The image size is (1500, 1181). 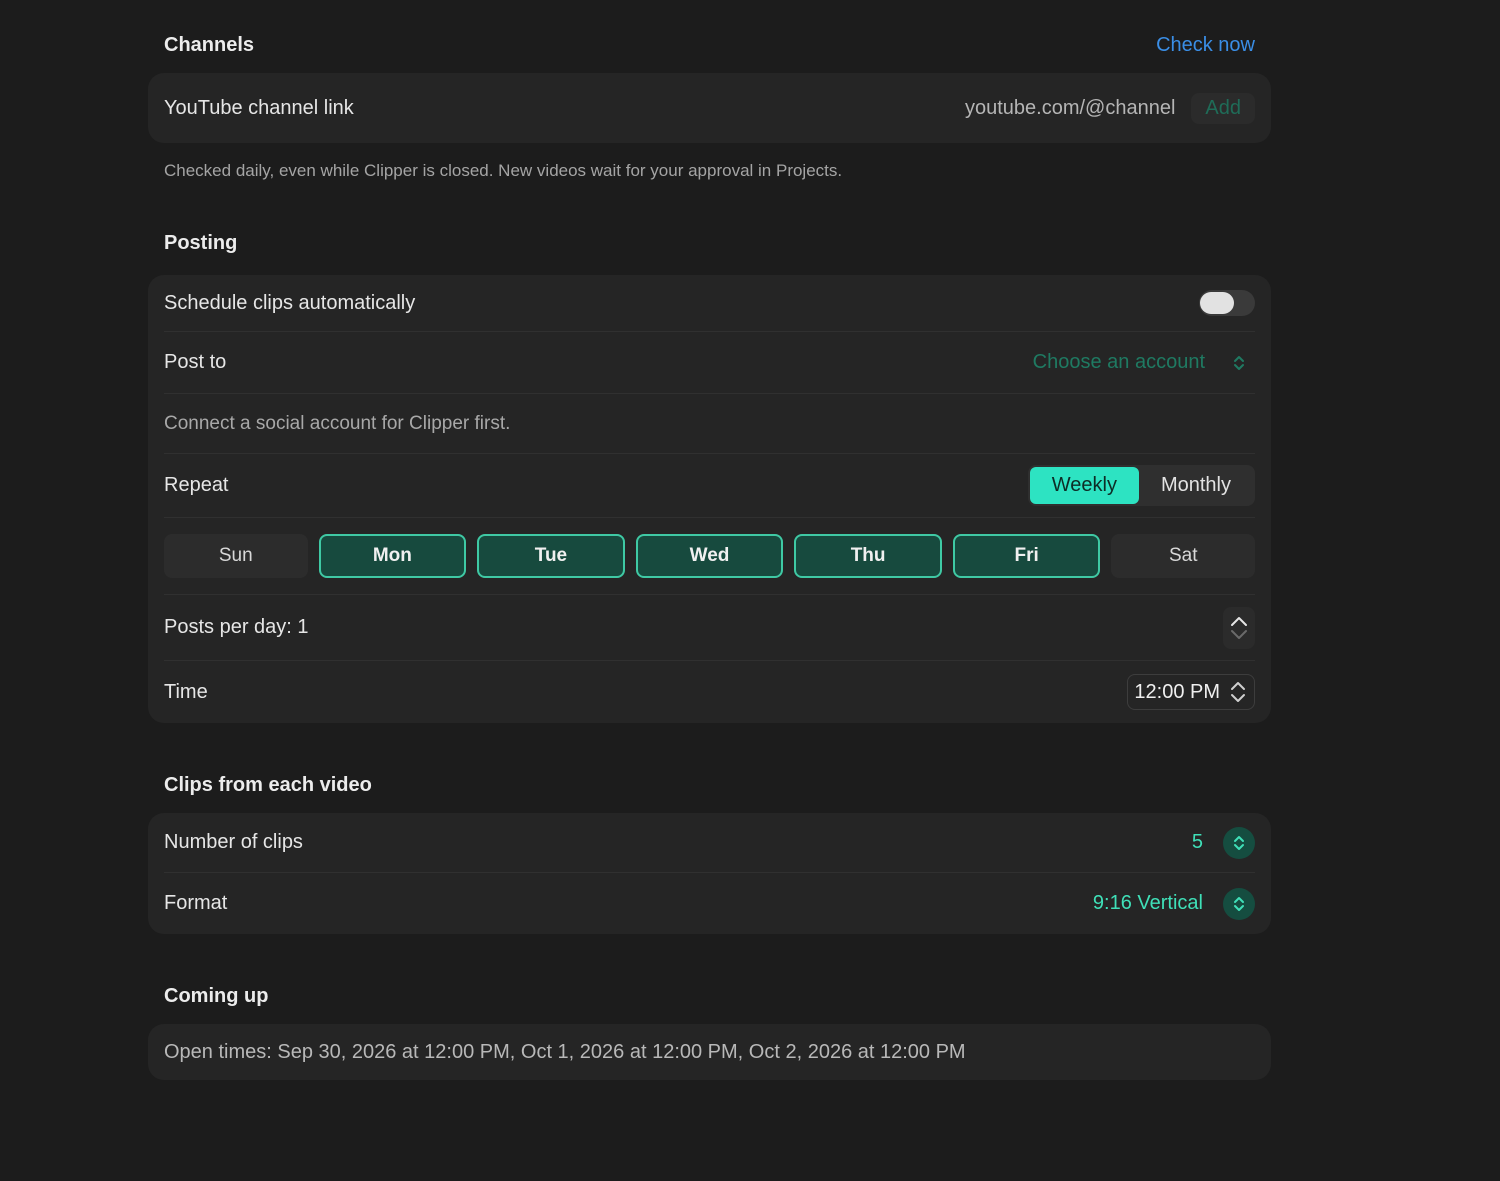 What do you see at coordinates (186, 691) in the screenshot?
I see `time-label: Time` at bounding box center [186, 691].